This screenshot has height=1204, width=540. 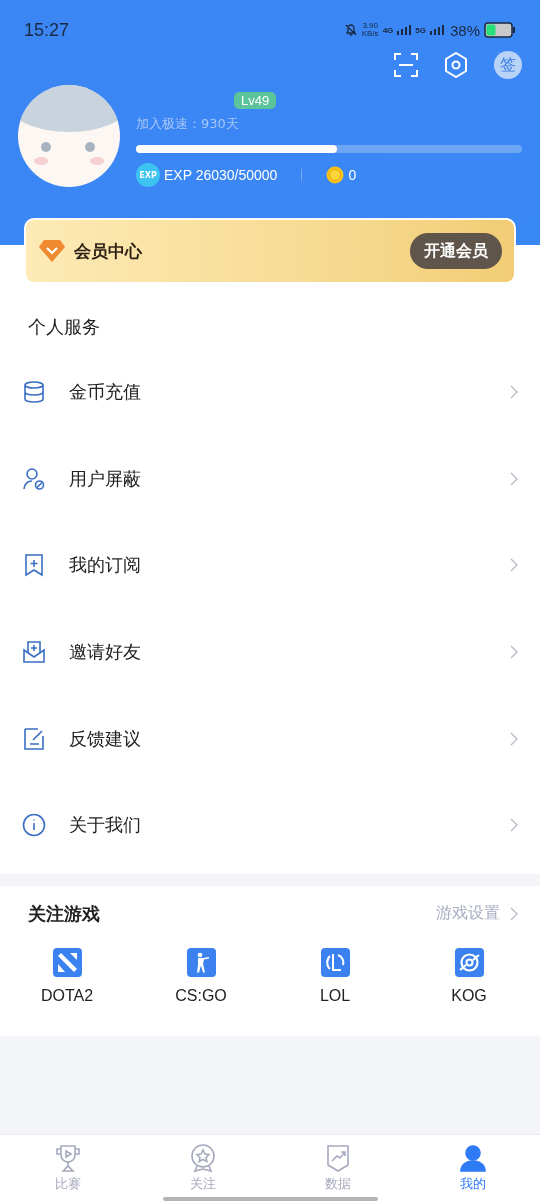 I want to click on database-icon, so click(x=34, y=392).